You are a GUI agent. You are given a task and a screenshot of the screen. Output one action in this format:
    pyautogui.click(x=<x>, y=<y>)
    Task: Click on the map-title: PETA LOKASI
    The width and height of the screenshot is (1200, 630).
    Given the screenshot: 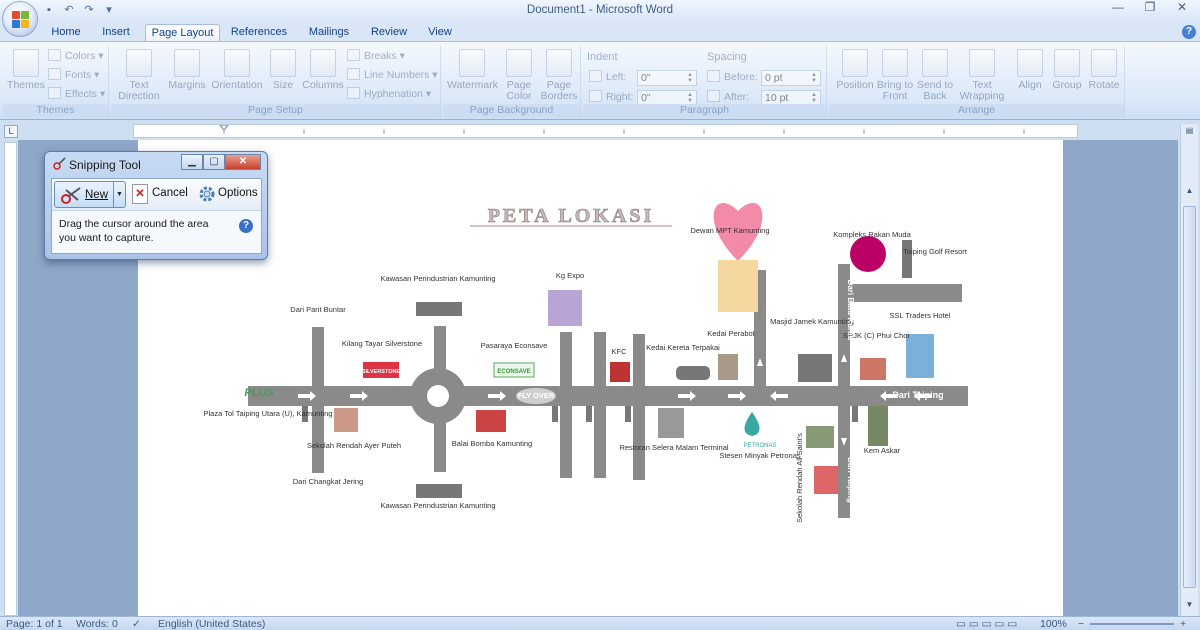 What is the action you would take?
    pyautogui.click(x=571, y=216)
    